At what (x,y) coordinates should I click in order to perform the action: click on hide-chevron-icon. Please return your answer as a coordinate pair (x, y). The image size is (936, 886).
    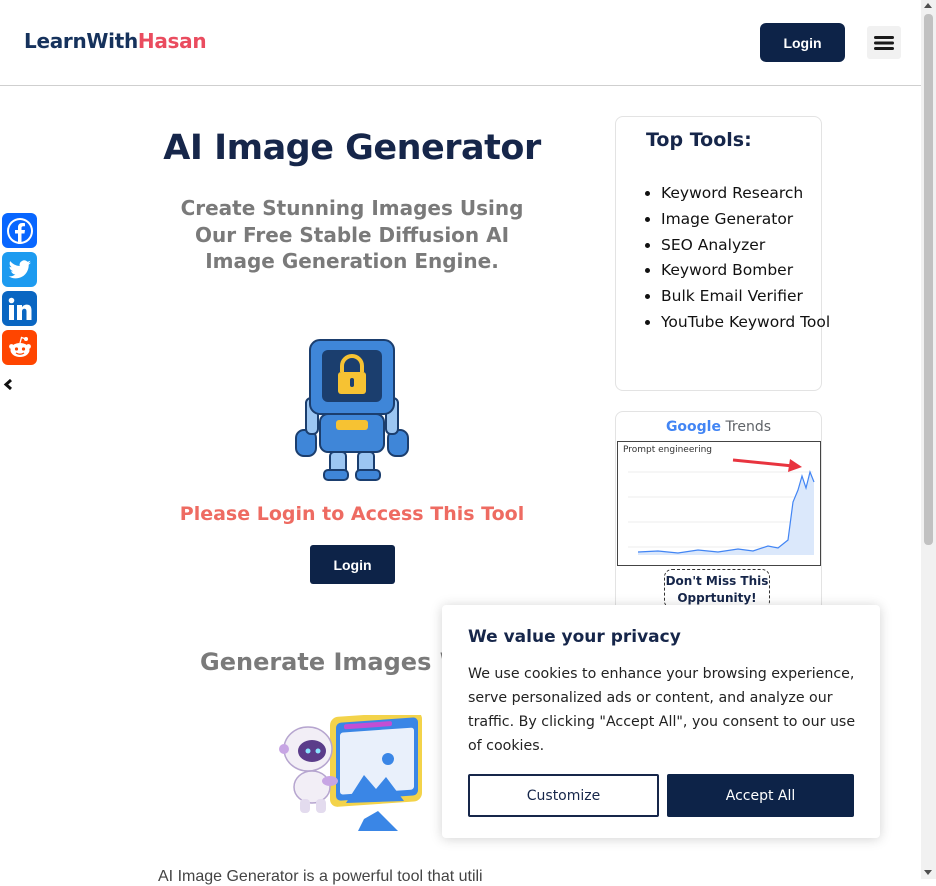
    Looking at the image, I should click on (8, 384).